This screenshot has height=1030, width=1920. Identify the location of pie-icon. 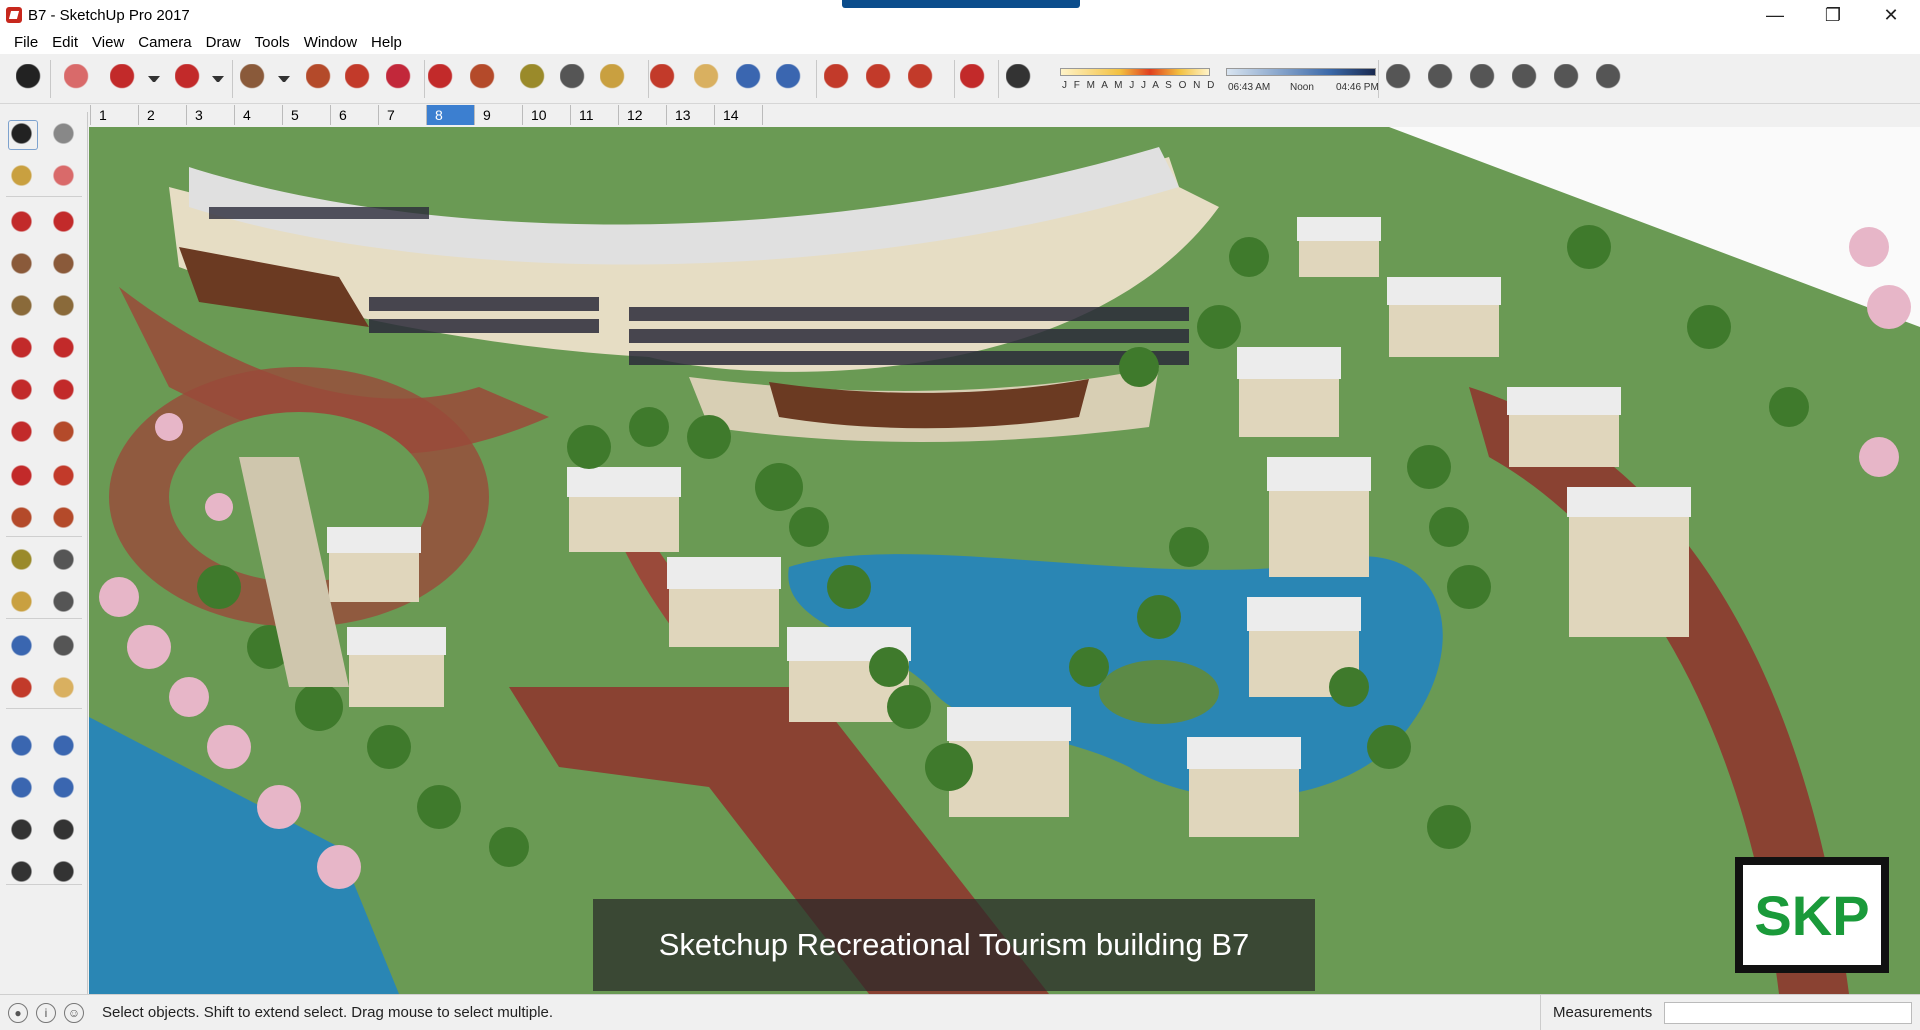
(23, 391).